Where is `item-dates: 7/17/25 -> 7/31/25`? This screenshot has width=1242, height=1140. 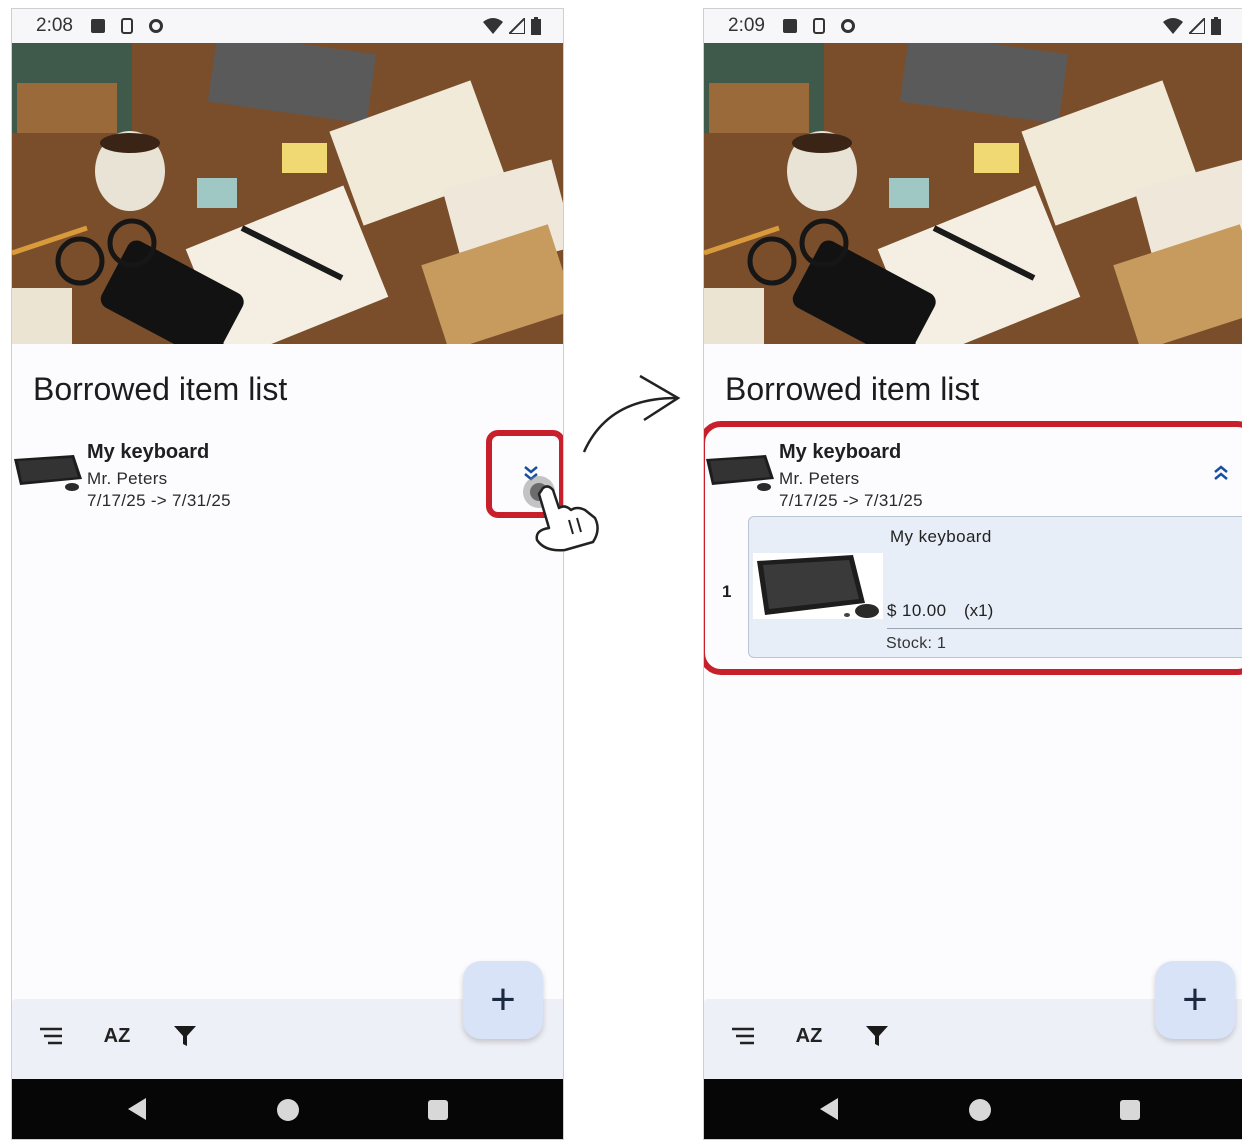 item-dates: 7/17/25 -> 7/31/25 is located at coordinates (159, 500).